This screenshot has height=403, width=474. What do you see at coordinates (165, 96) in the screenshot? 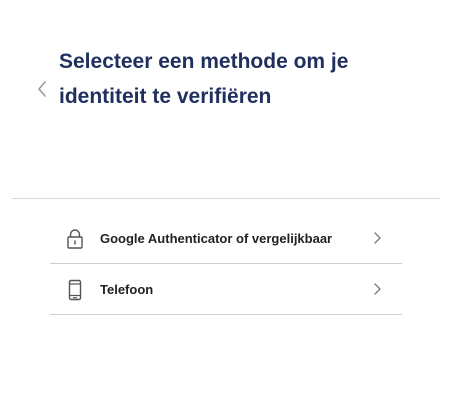
I see `page-title-line-2: identiteit te verifiëren` at bounding box center [165, 96].